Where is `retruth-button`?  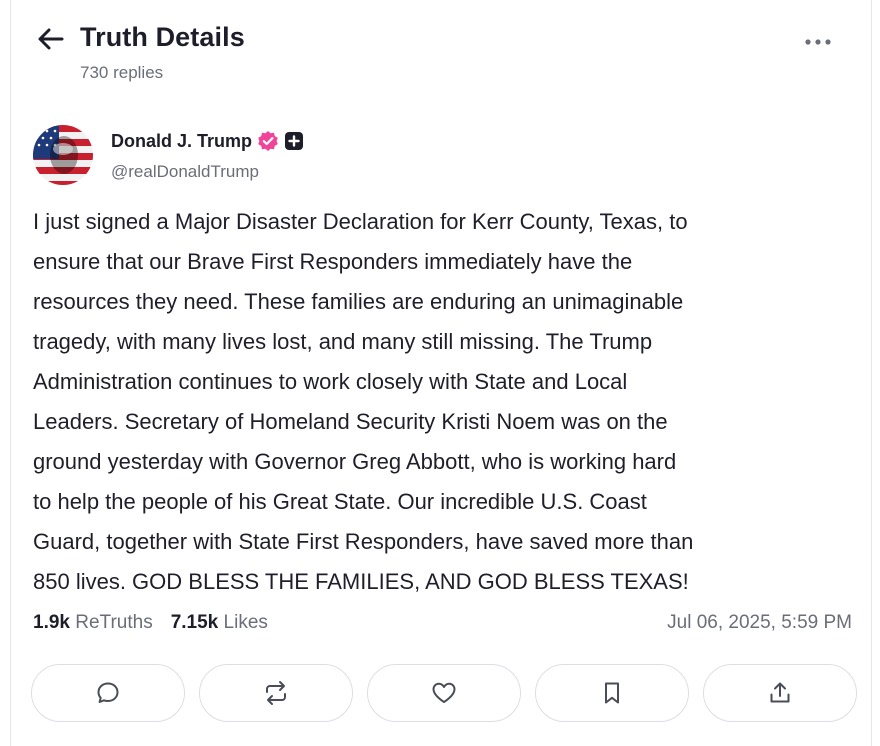
retruth-button is located at coordinates (276, 693).